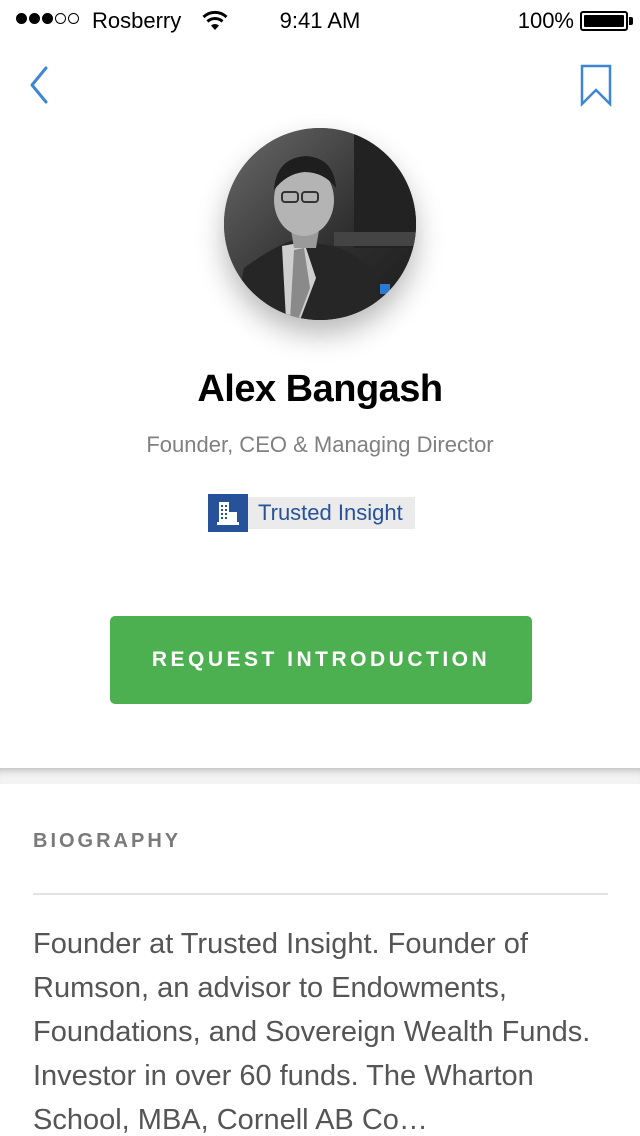 Image resolution: width=640 pixels, height=1136 pixels. I want to click on chevron-left-icon, so click(39, 85).